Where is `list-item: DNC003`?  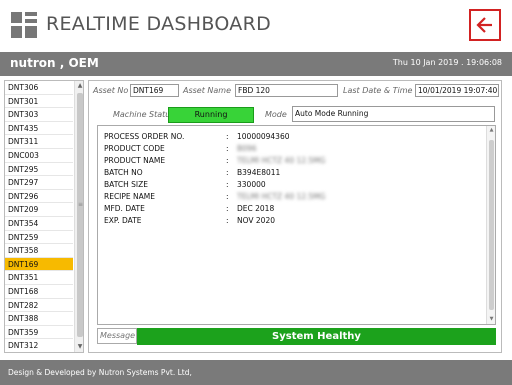 list-item: DNC003 is located at coordinates (39, 156).